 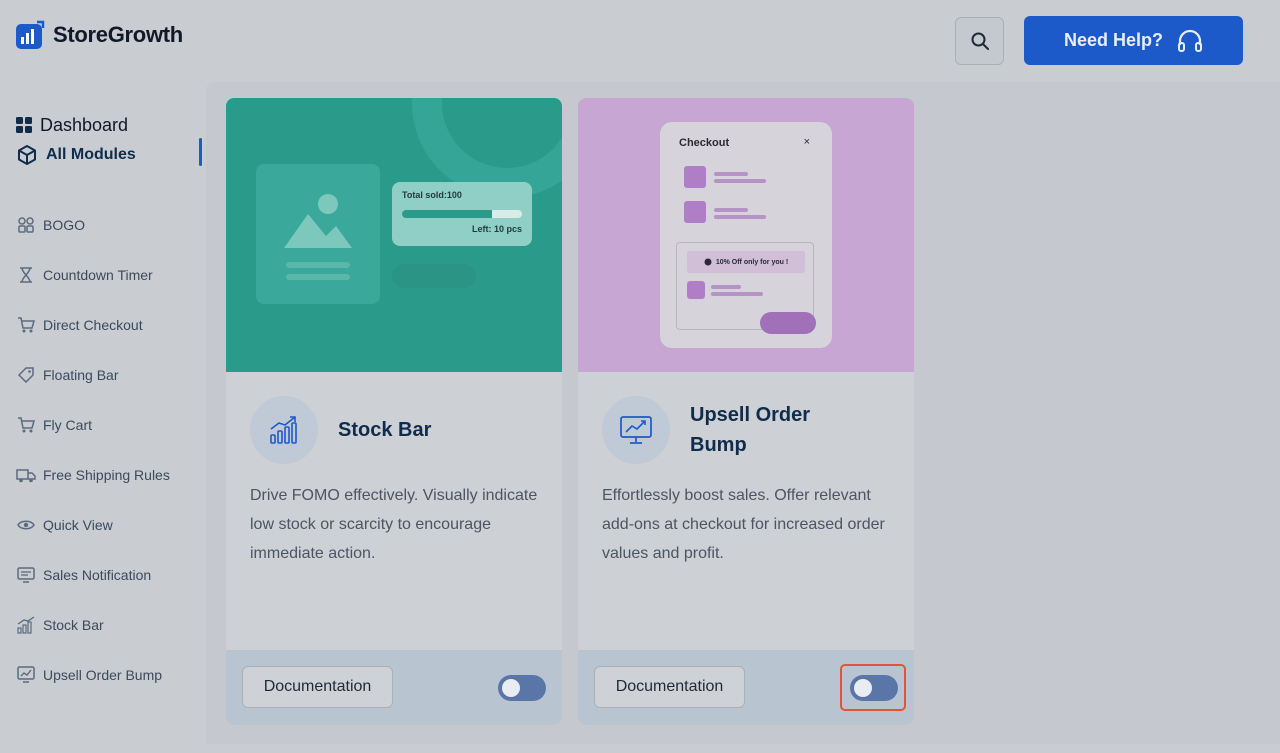 I want to click on upsell-banner: Checkout × 10% Off only for you !, so click(x=746, y=235).